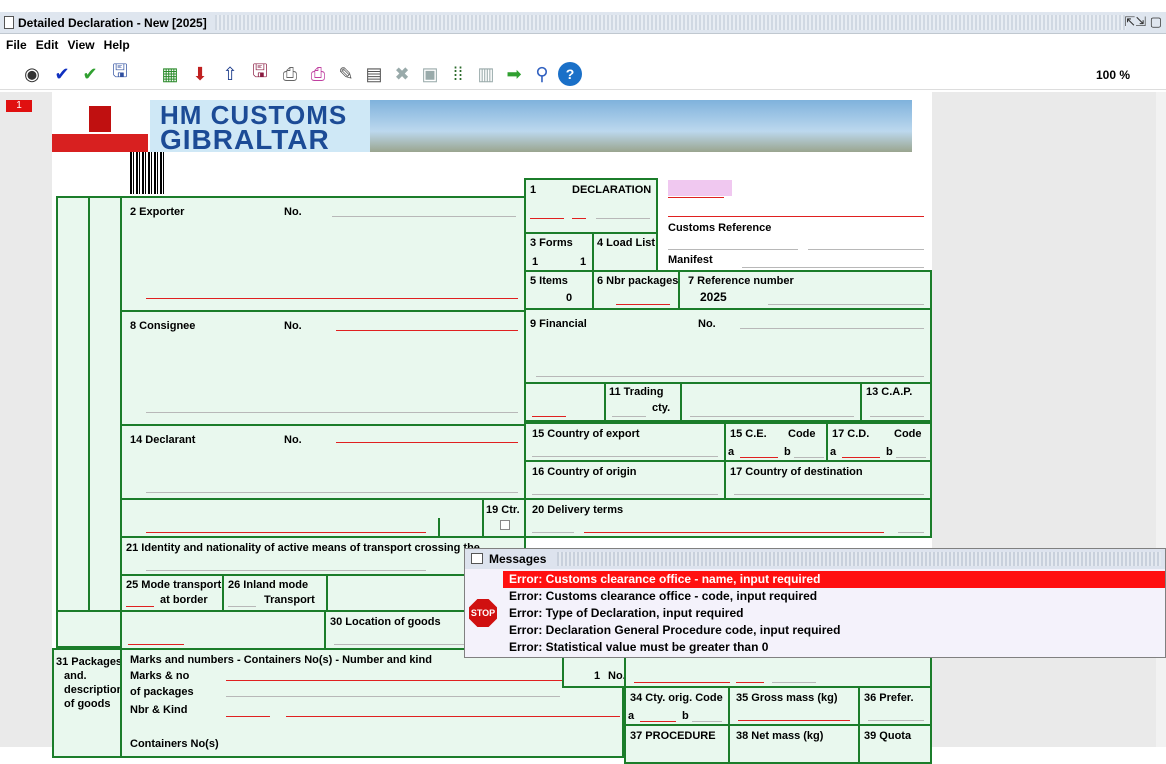 This screenshot has height=764, width=1166. What do you see at coordinates (424, 216) in the screenshot?
I see `exporter-no-field` at bounding box center [424, 216].